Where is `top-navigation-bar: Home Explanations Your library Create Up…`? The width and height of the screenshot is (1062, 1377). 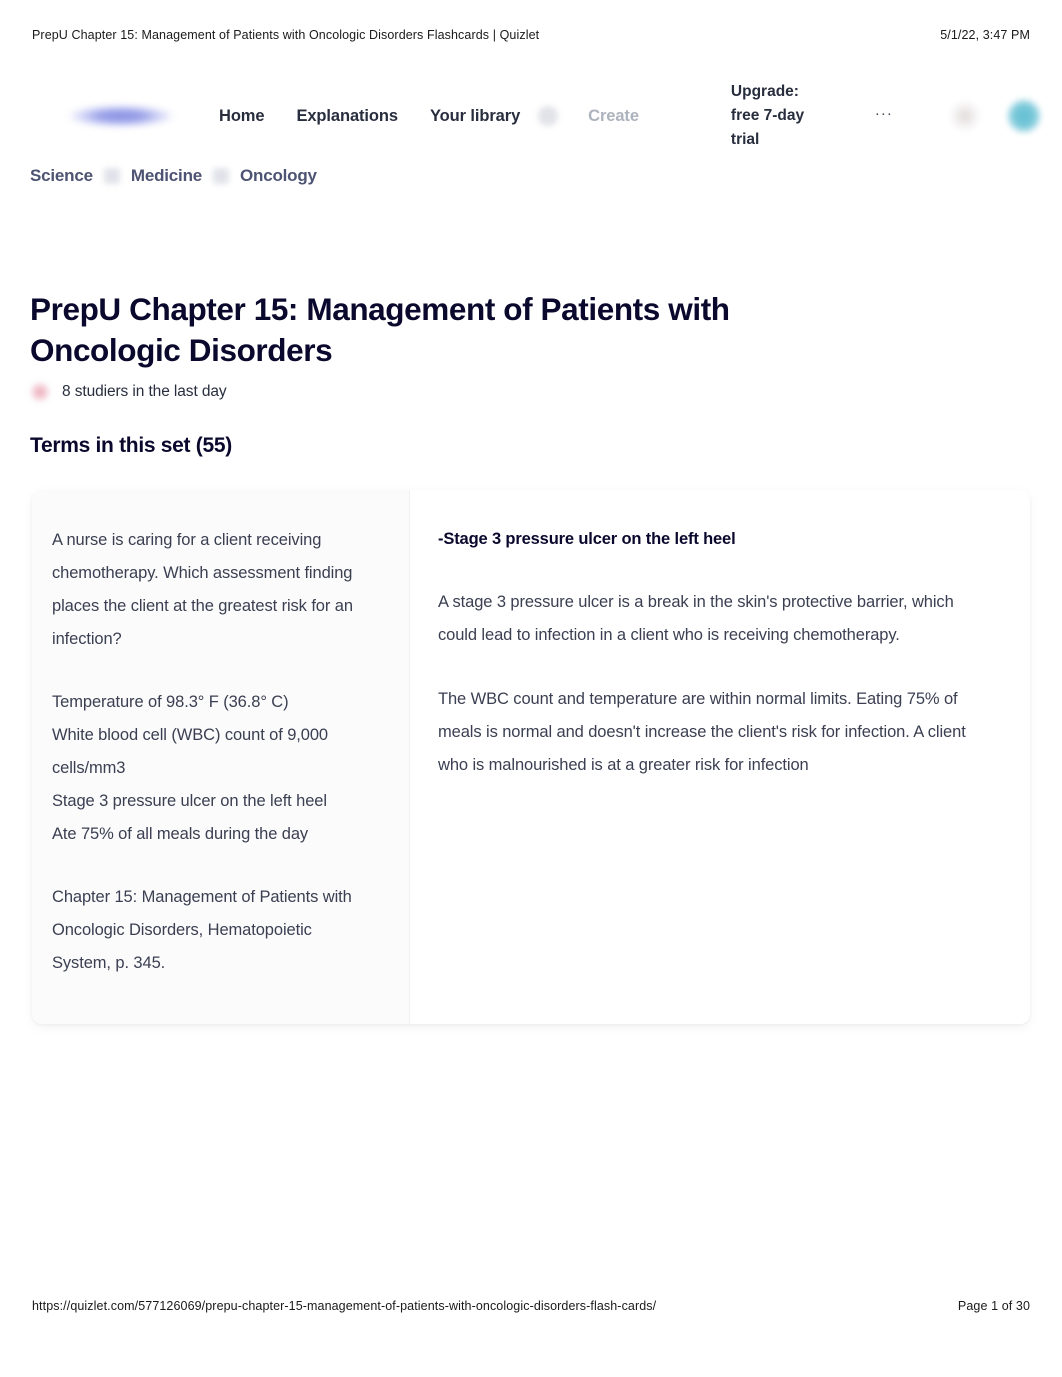 top-navigation-bar: Home Explanations Your library Create Up… is located at coordinates (547, 116).